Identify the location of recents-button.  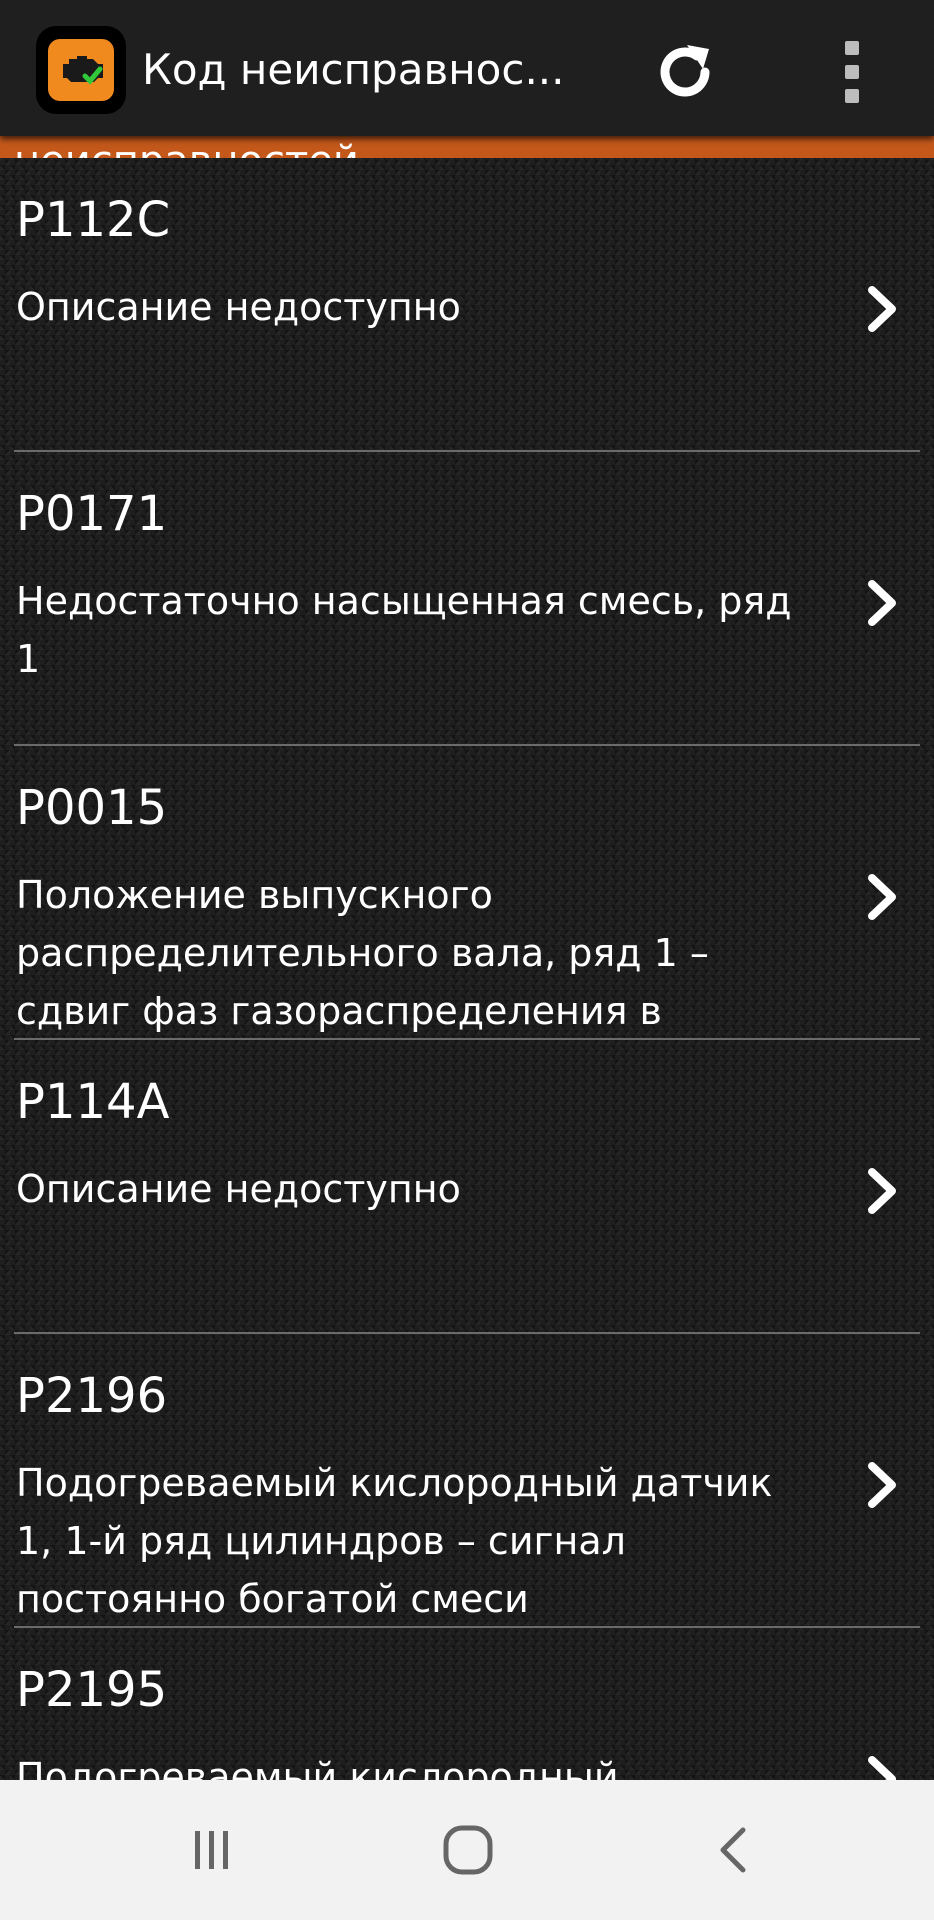
(212, 1850).